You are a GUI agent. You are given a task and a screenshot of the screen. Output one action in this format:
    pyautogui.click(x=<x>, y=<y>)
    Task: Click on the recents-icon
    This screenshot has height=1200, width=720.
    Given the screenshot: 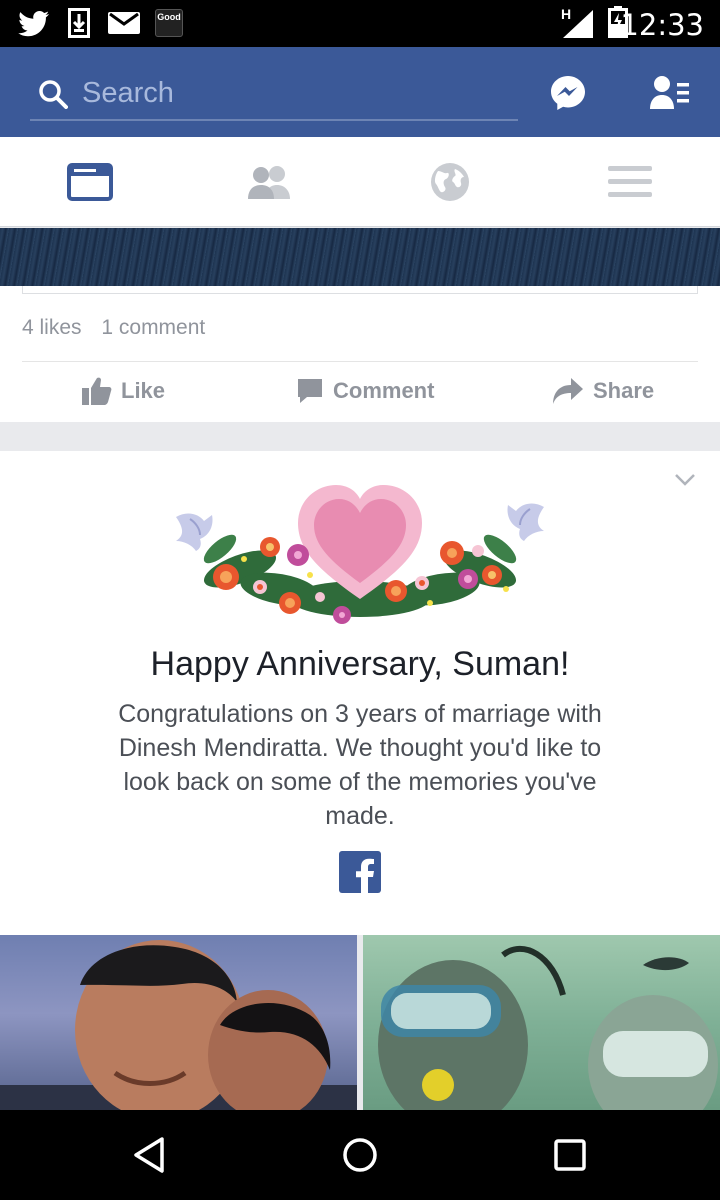 What is the action you would take?
    pyautogui.click(x=570, y=1155)
    